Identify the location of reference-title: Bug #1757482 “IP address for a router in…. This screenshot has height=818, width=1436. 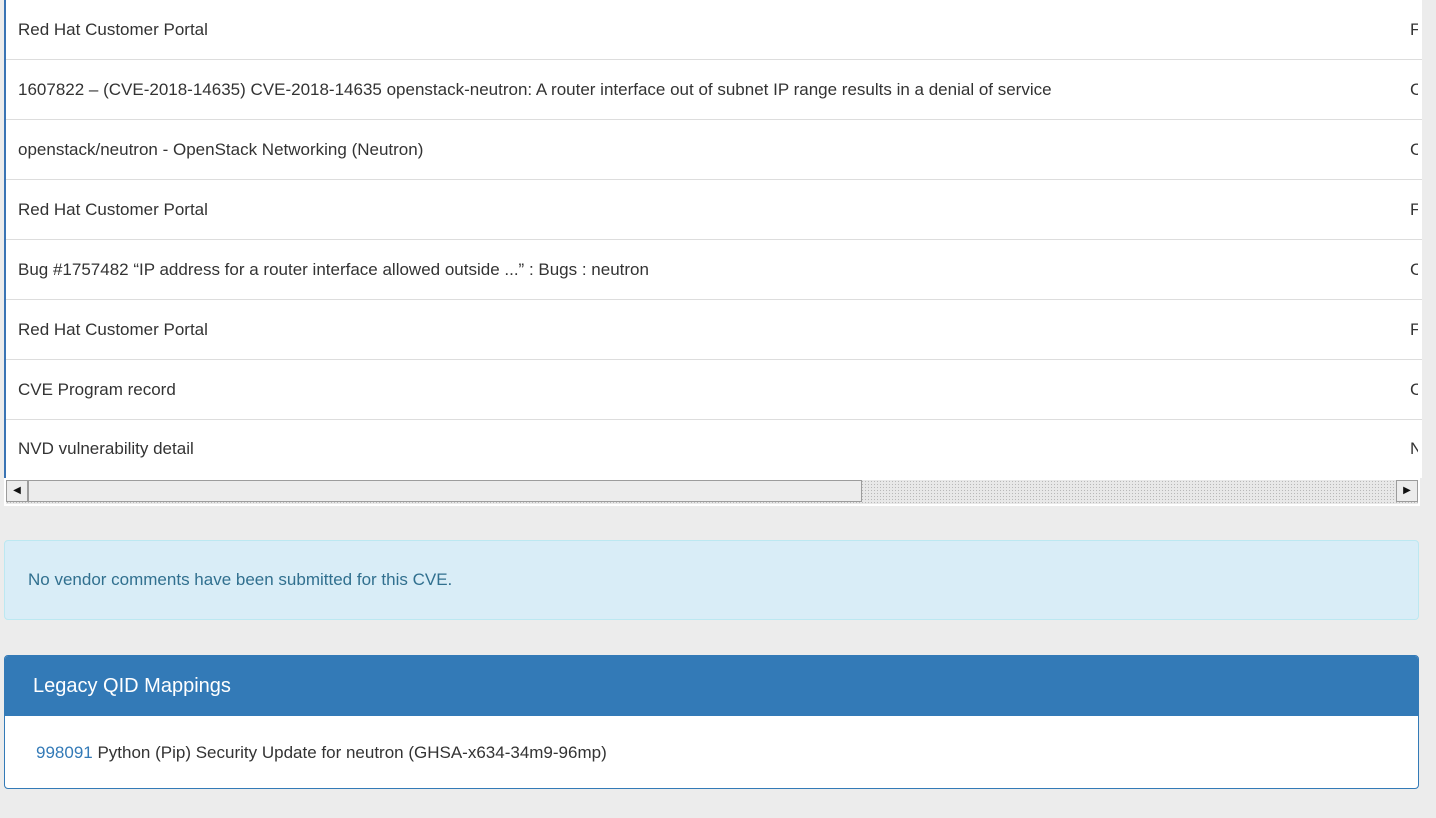
(333, 269).